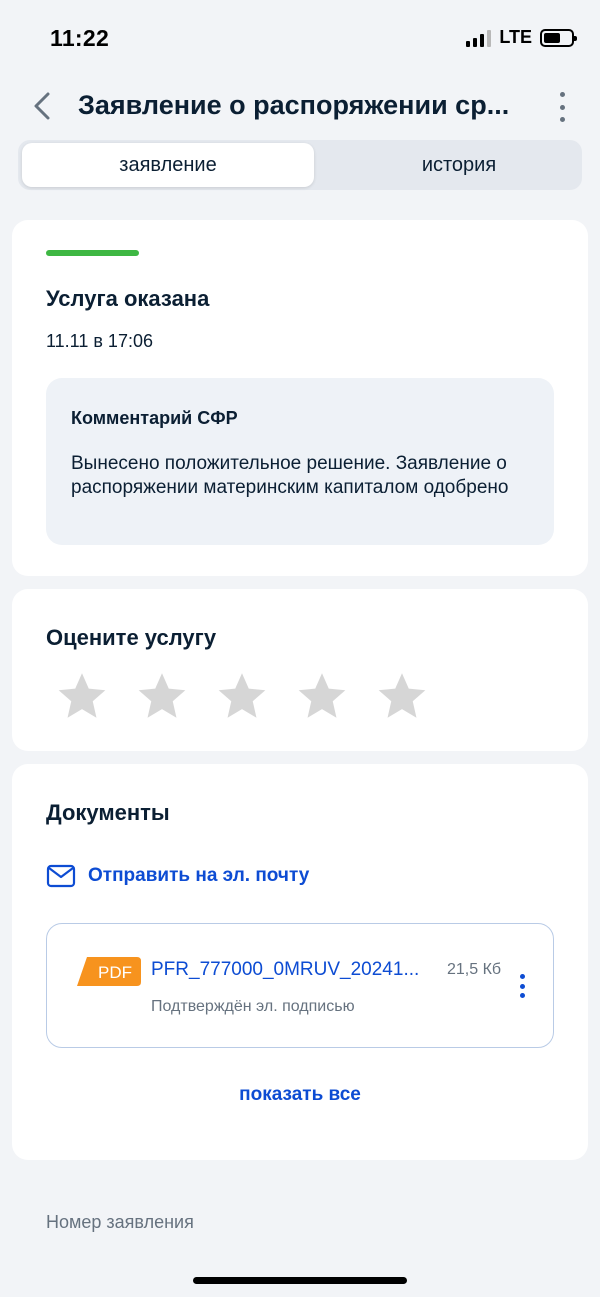  What do you see at coordinates (120, 1222) in the screenshot?
I see `application-number-label: Номер заявления` at bounding box center [120, 1222].